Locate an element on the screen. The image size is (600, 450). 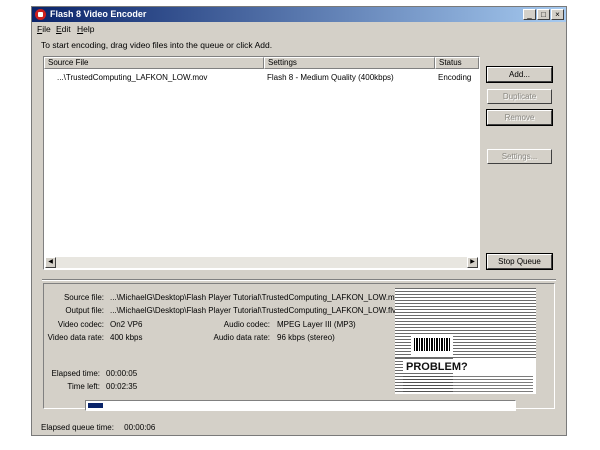
duplicate-button: Duplicate is located at coordinates (519, 96).